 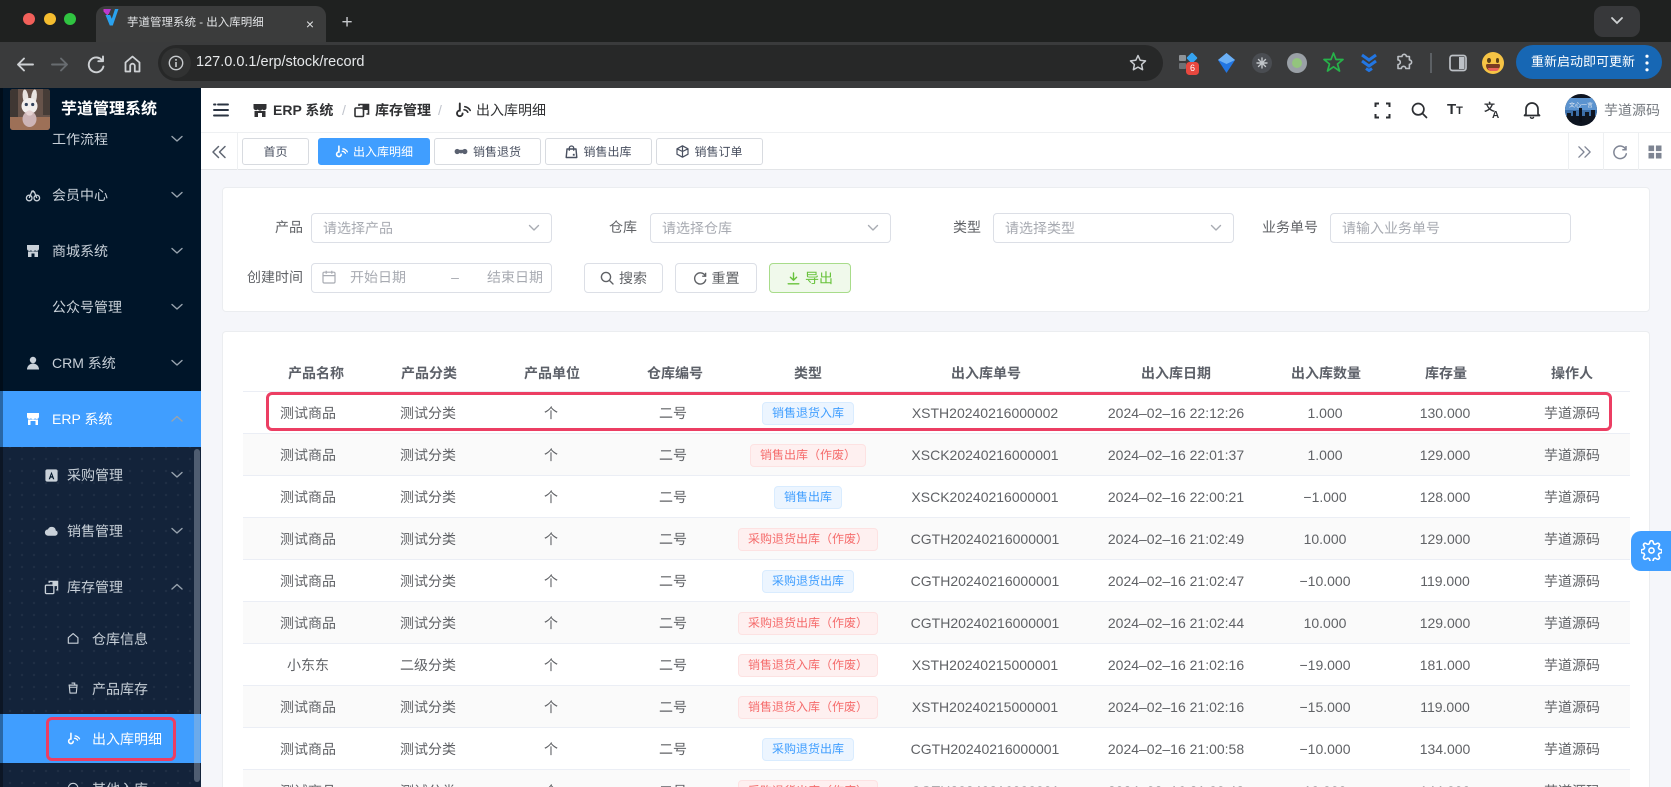 What do you see at coordinates (1581, 104) in the screenshot?
I see `svg-text: 文心一言` at bounding box center [1581, 104].